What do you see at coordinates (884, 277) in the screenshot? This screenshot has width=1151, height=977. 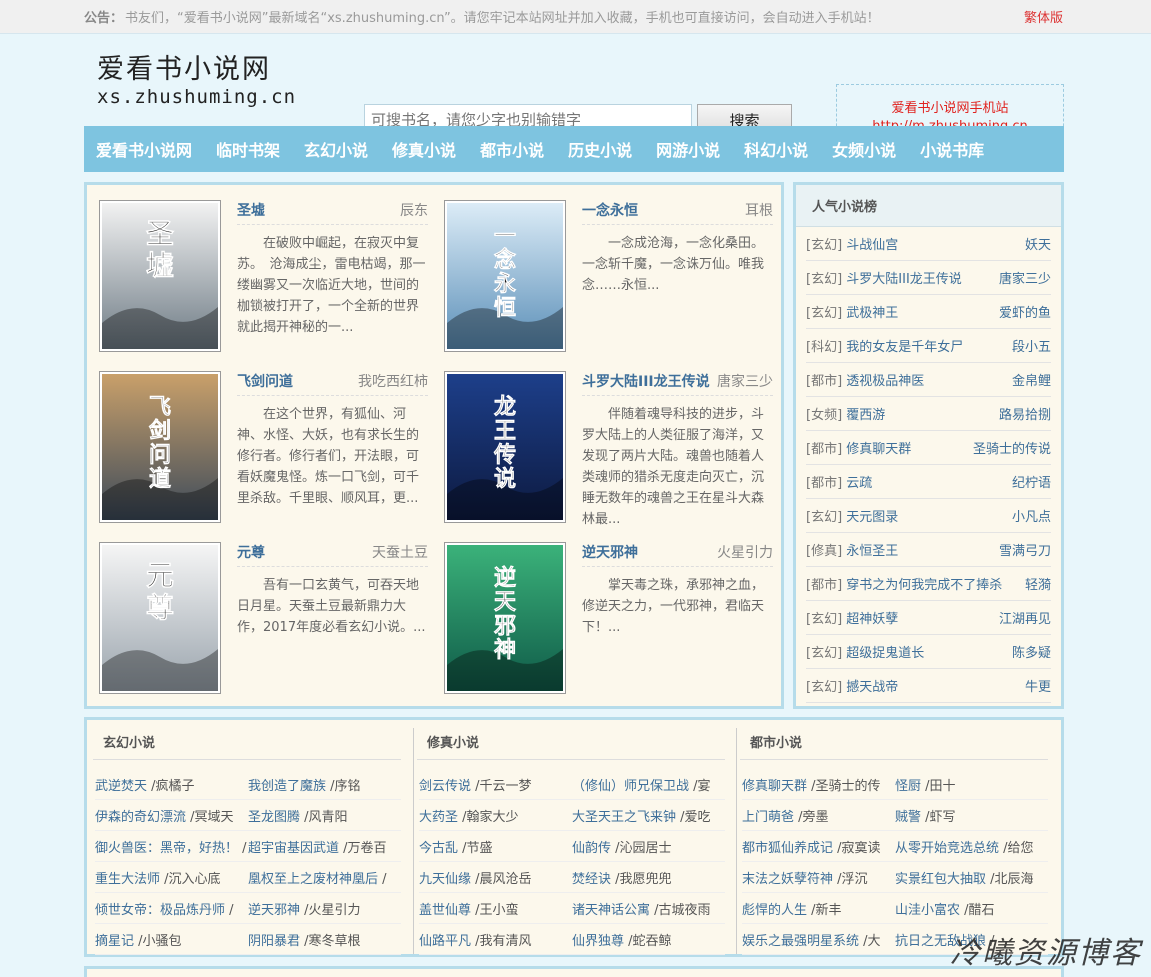 I see `ranking-book-link: [玄幻] 斗罗大陆III龙王传说` at bounding box center [884, 277].